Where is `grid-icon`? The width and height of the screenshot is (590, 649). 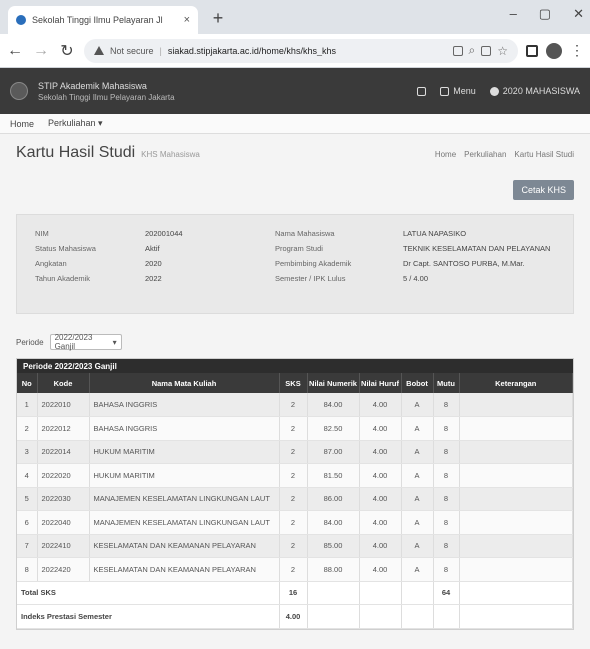 grid-icon is located at coordinates (422, 91).